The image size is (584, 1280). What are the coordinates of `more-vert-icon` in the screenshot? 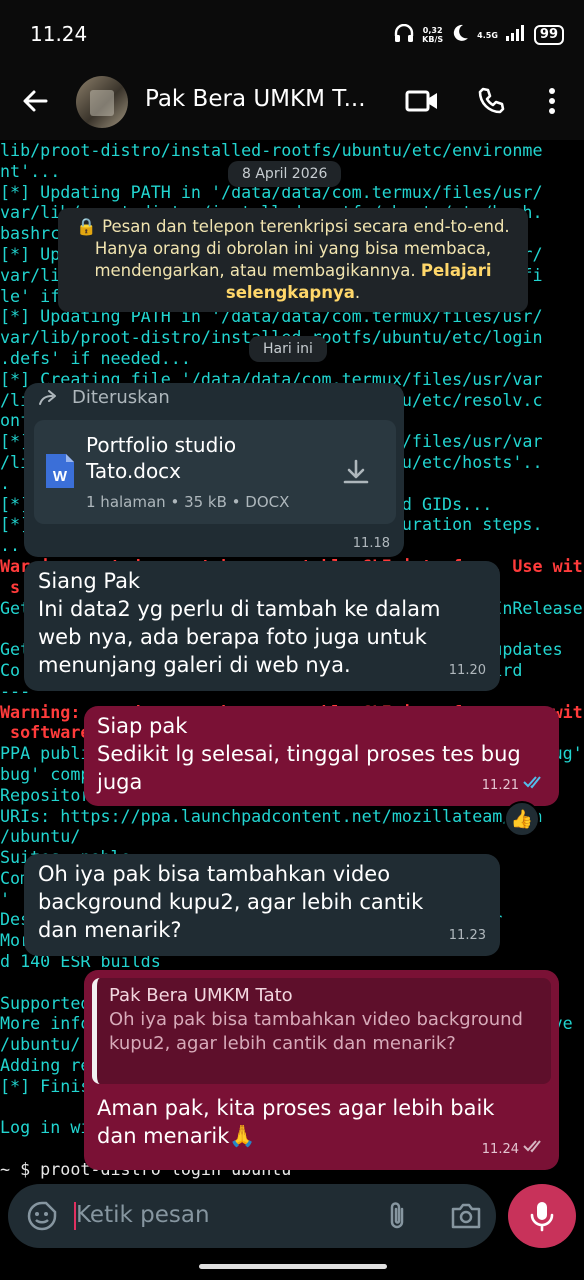 It's located at (552, 103).